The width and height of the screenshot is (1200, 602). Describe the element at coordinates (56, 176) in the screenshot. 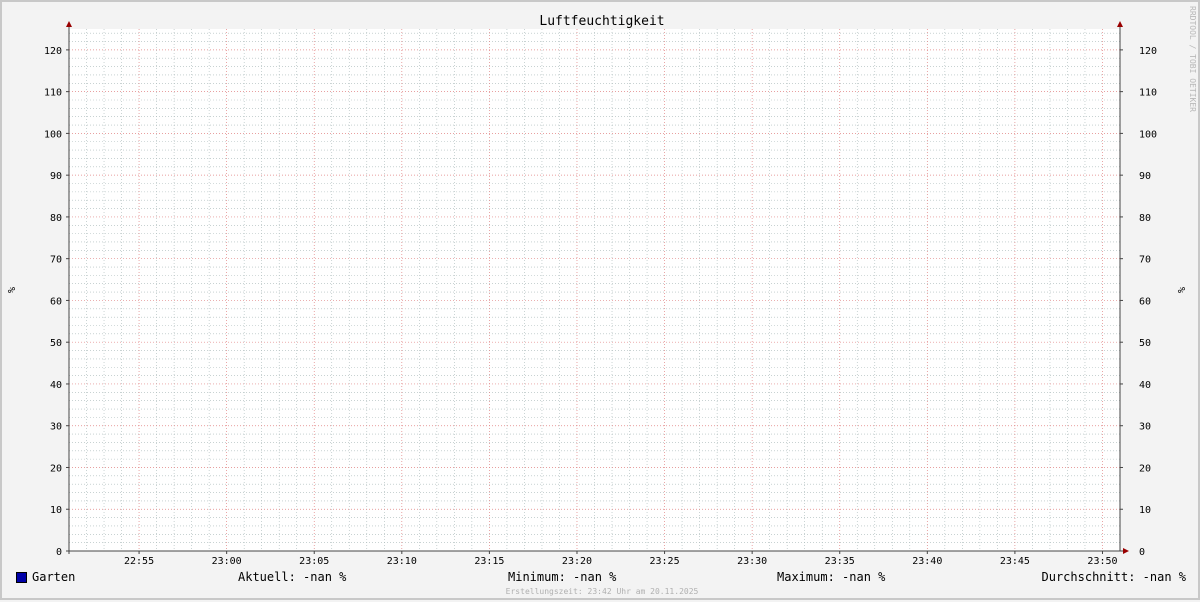

I see `y-tick-label-left: 90` at that location.